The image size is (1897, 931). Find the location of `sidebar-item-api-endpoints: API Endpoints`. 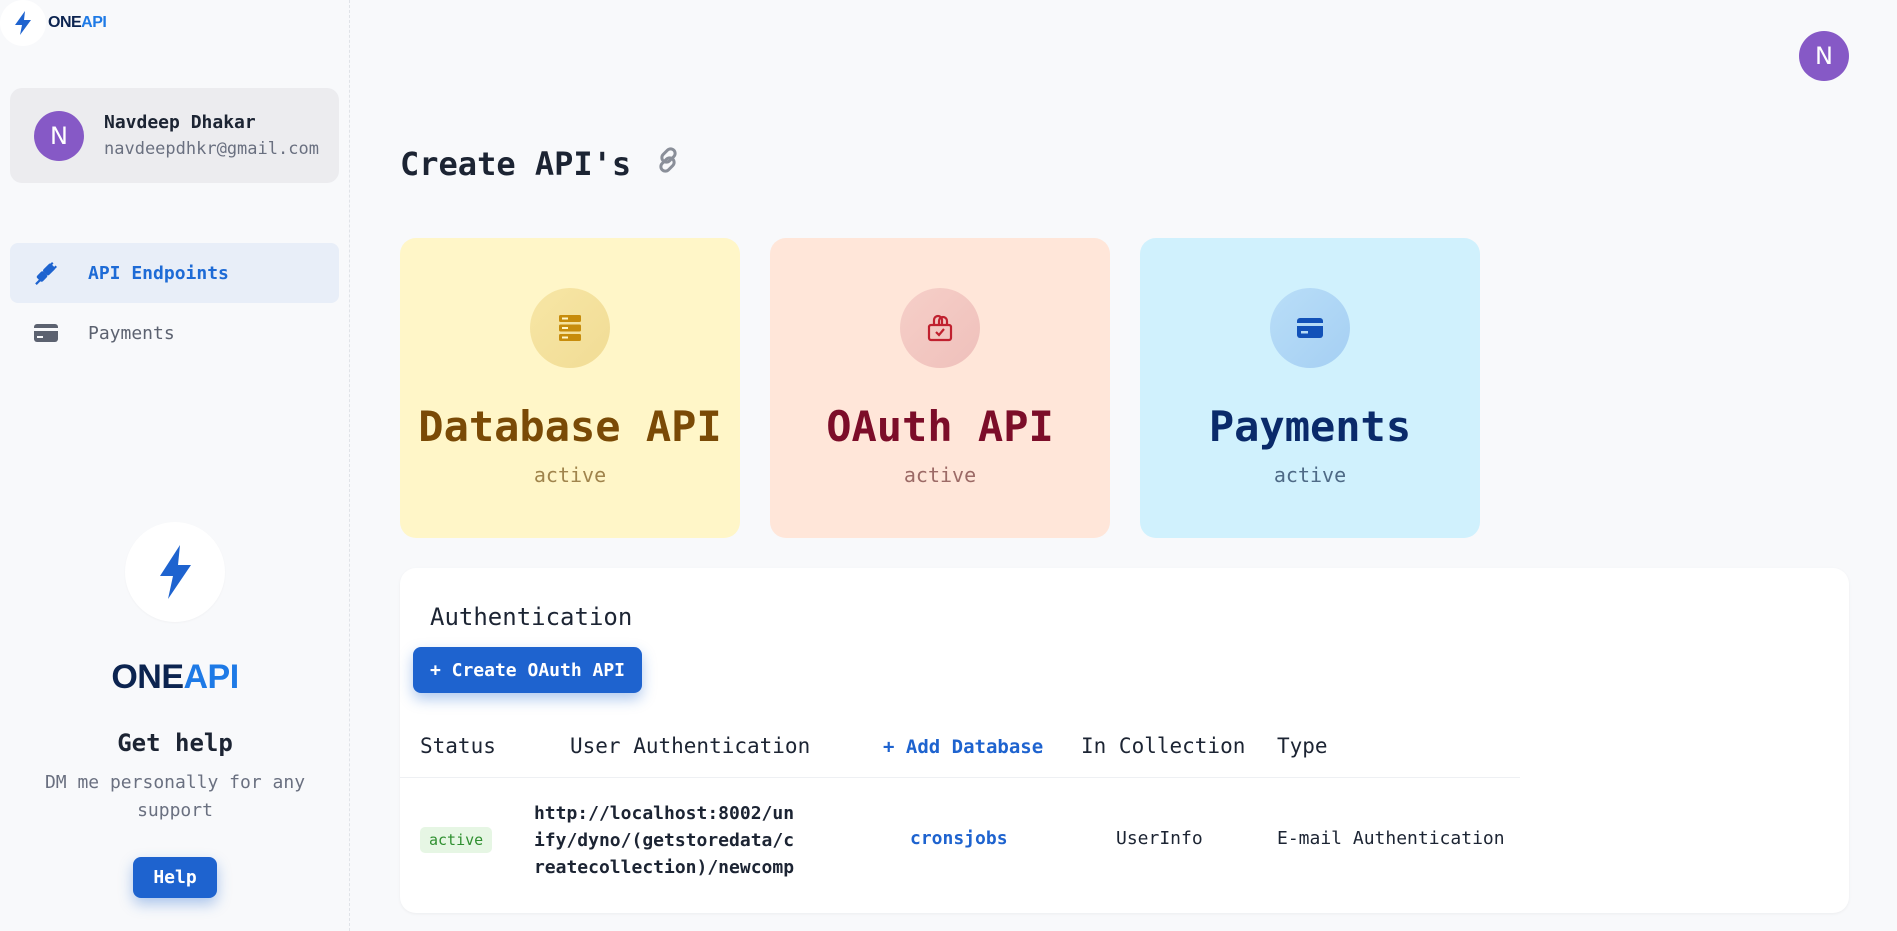

sidebar-item-api-endpoints: API Endpoints is located at coordinates (174, 273).